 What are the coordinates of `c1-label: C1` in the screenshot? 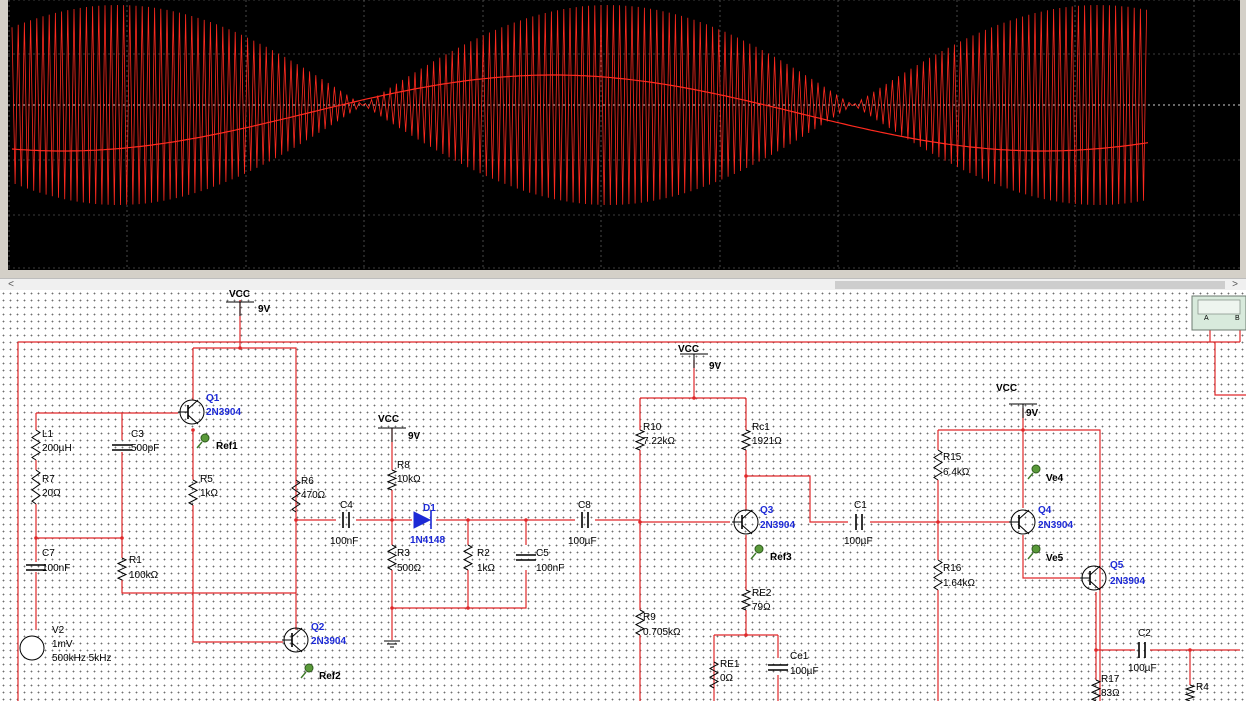 It's located at (860, 505).